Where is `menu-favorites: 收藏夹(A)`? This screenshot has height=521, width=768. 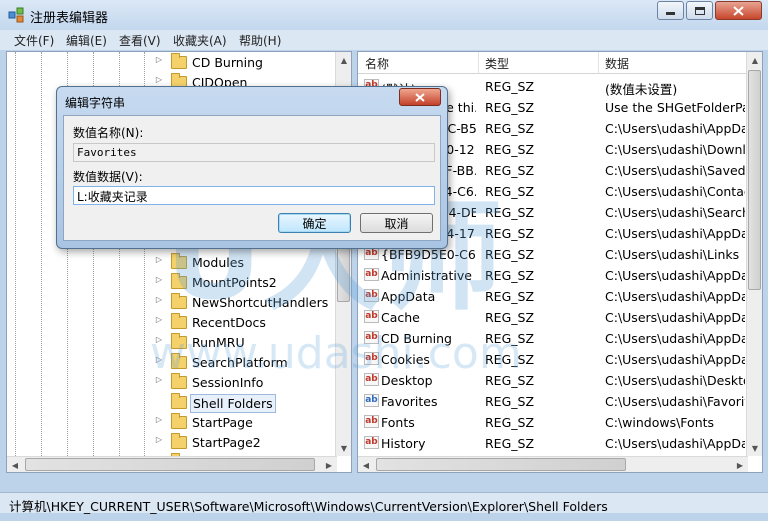
menu-favorites: 收藏夹(A) is located at coordinates (200, 40).